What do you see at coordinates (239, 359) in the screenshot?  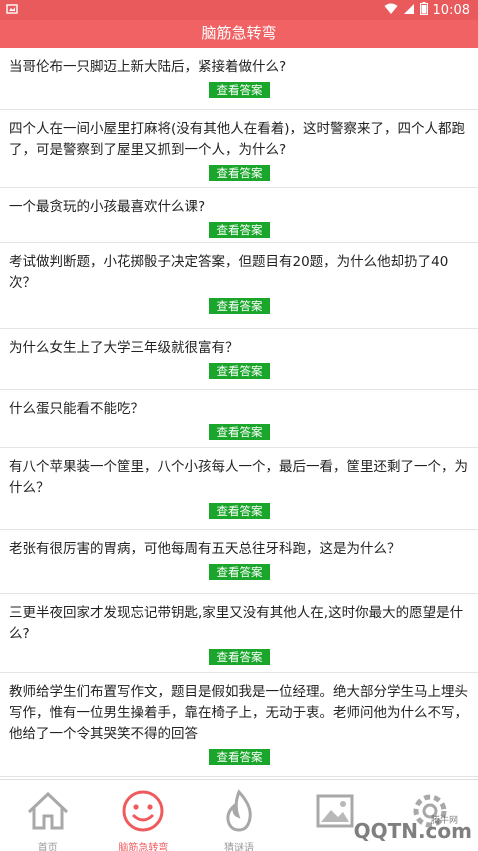 I see `list-item: 为什么女生上了大学三年级就很富有？ 查看答案` at bounding box center [239, 359].